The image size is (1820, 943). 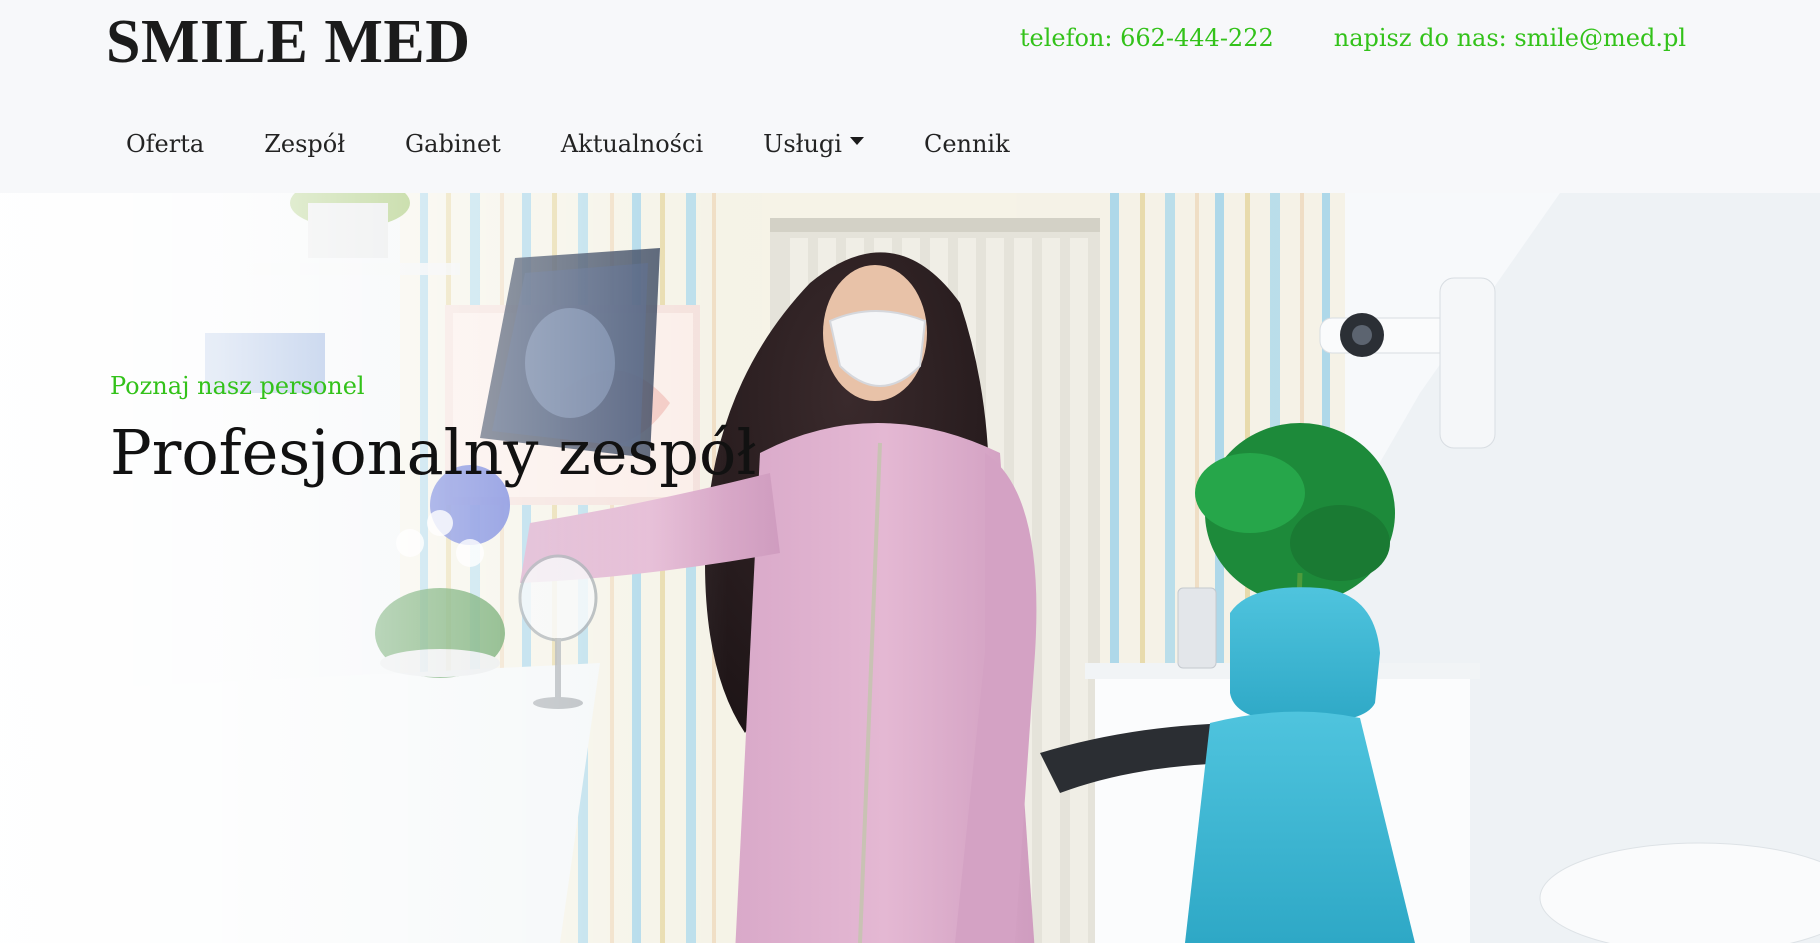 What do you see at coordinates (802, 144) in the screenshot?
I see `nav-item-label: Usługi` at bounding box center [802, 144].